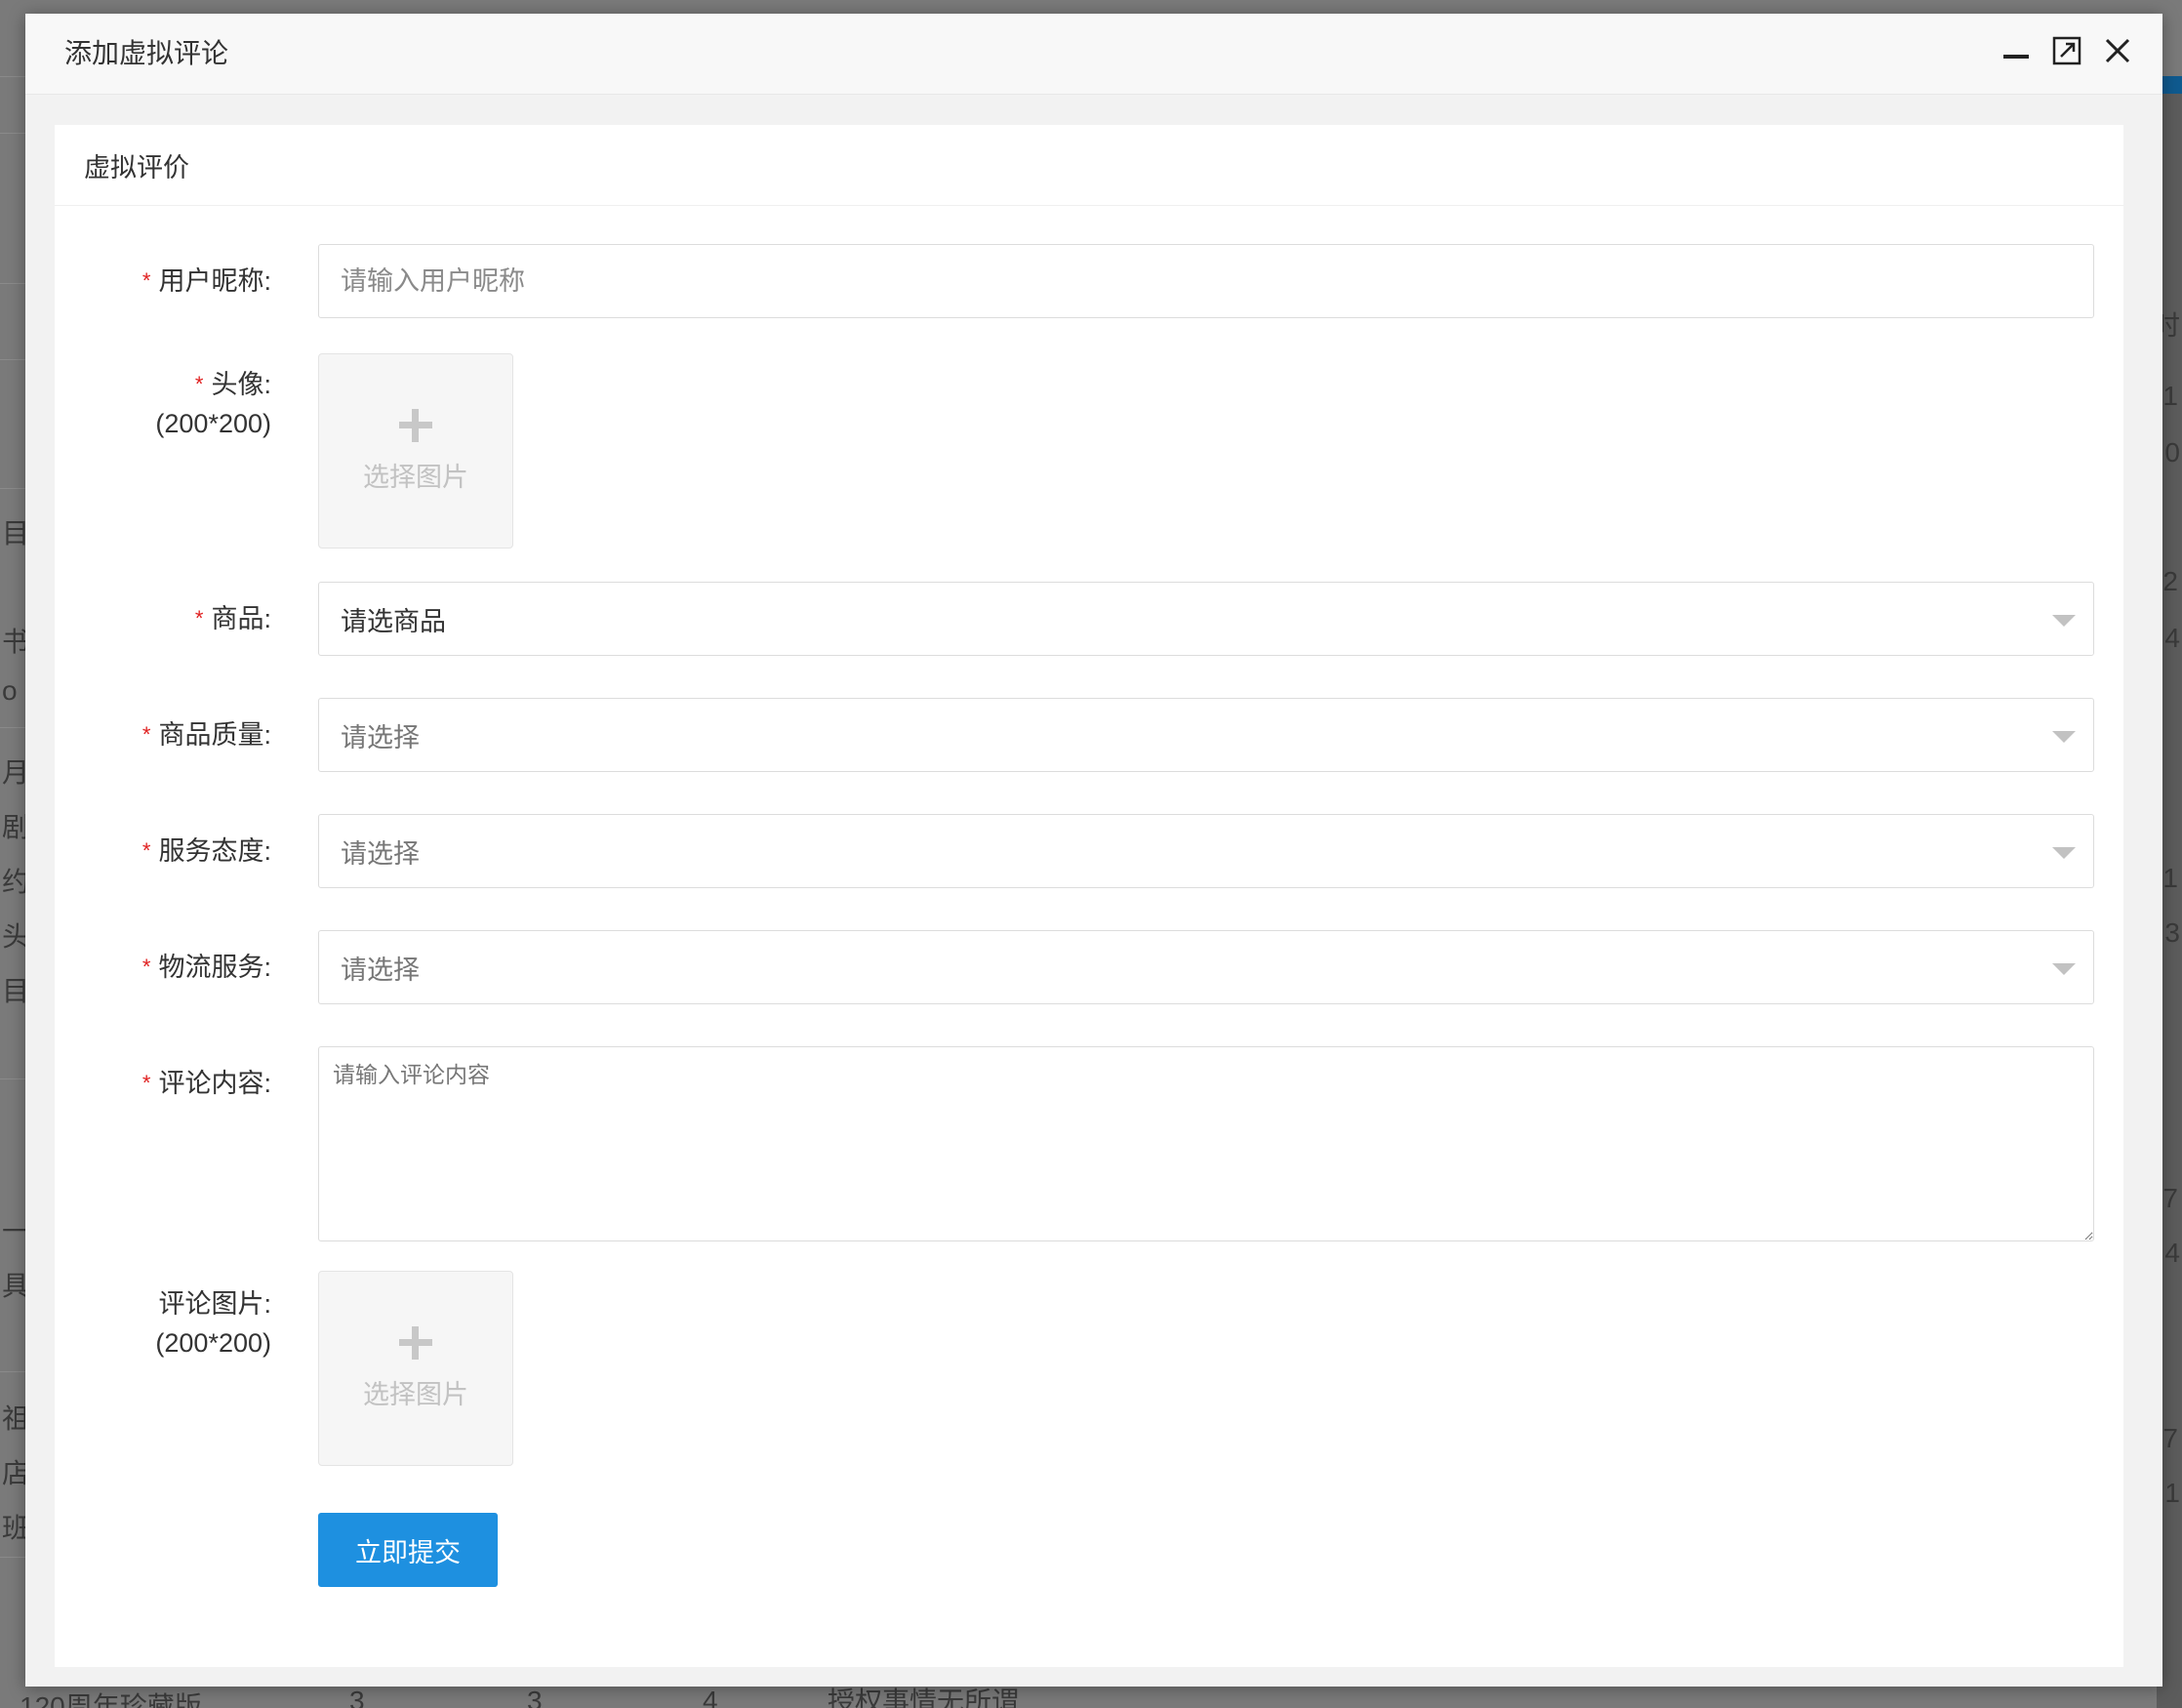 This screenshot has width=2182, height=1708. Describe the element at coordinates (415, 1368) in the screenshot. I see `comment-images-upload-button: 选择图片` at that location.